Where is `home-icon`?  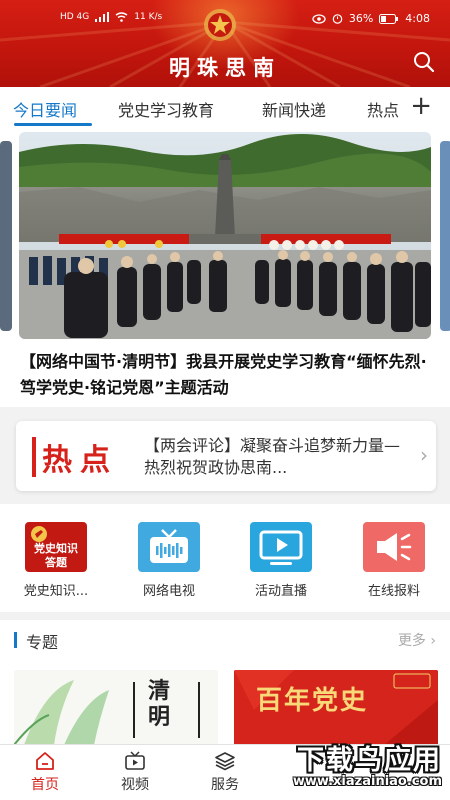
home-icon is located at coordinates (45, 761).